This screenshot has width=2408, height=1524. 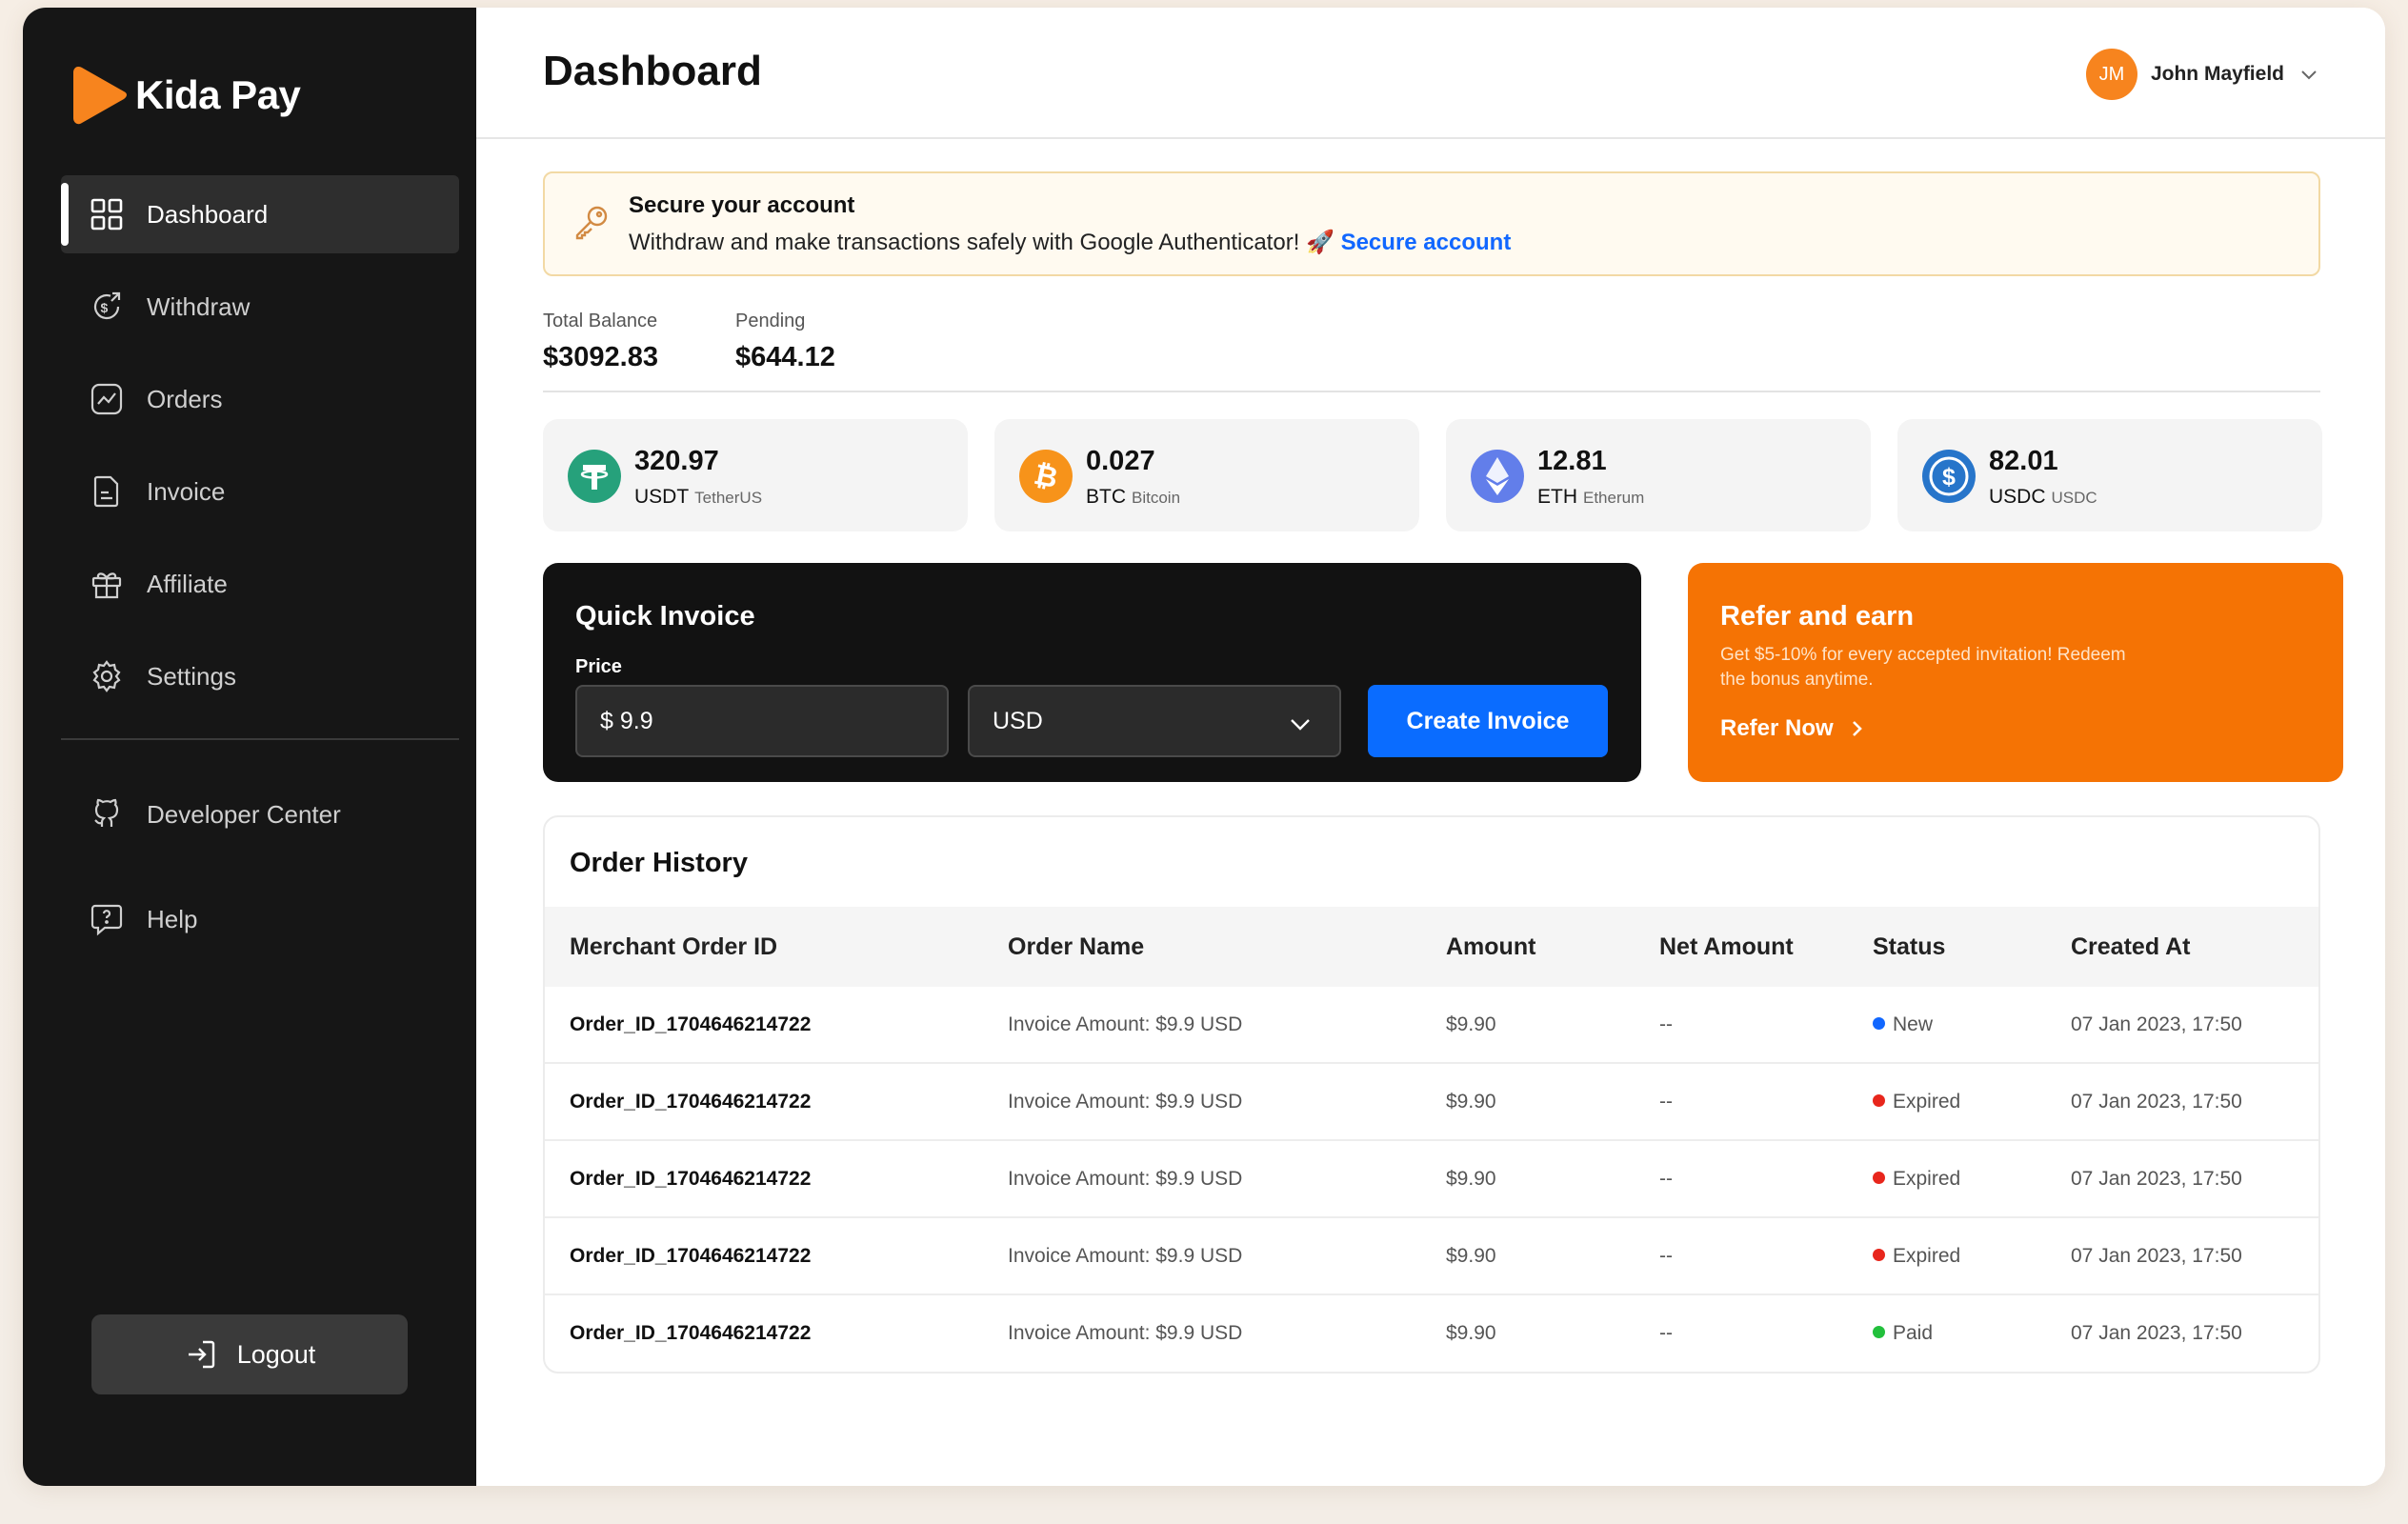 What do you see at coordinates (260, 584) in the screenshot?
I see `sidebar-item-affiliate: Affiliate` at bounding box center [260, 584].